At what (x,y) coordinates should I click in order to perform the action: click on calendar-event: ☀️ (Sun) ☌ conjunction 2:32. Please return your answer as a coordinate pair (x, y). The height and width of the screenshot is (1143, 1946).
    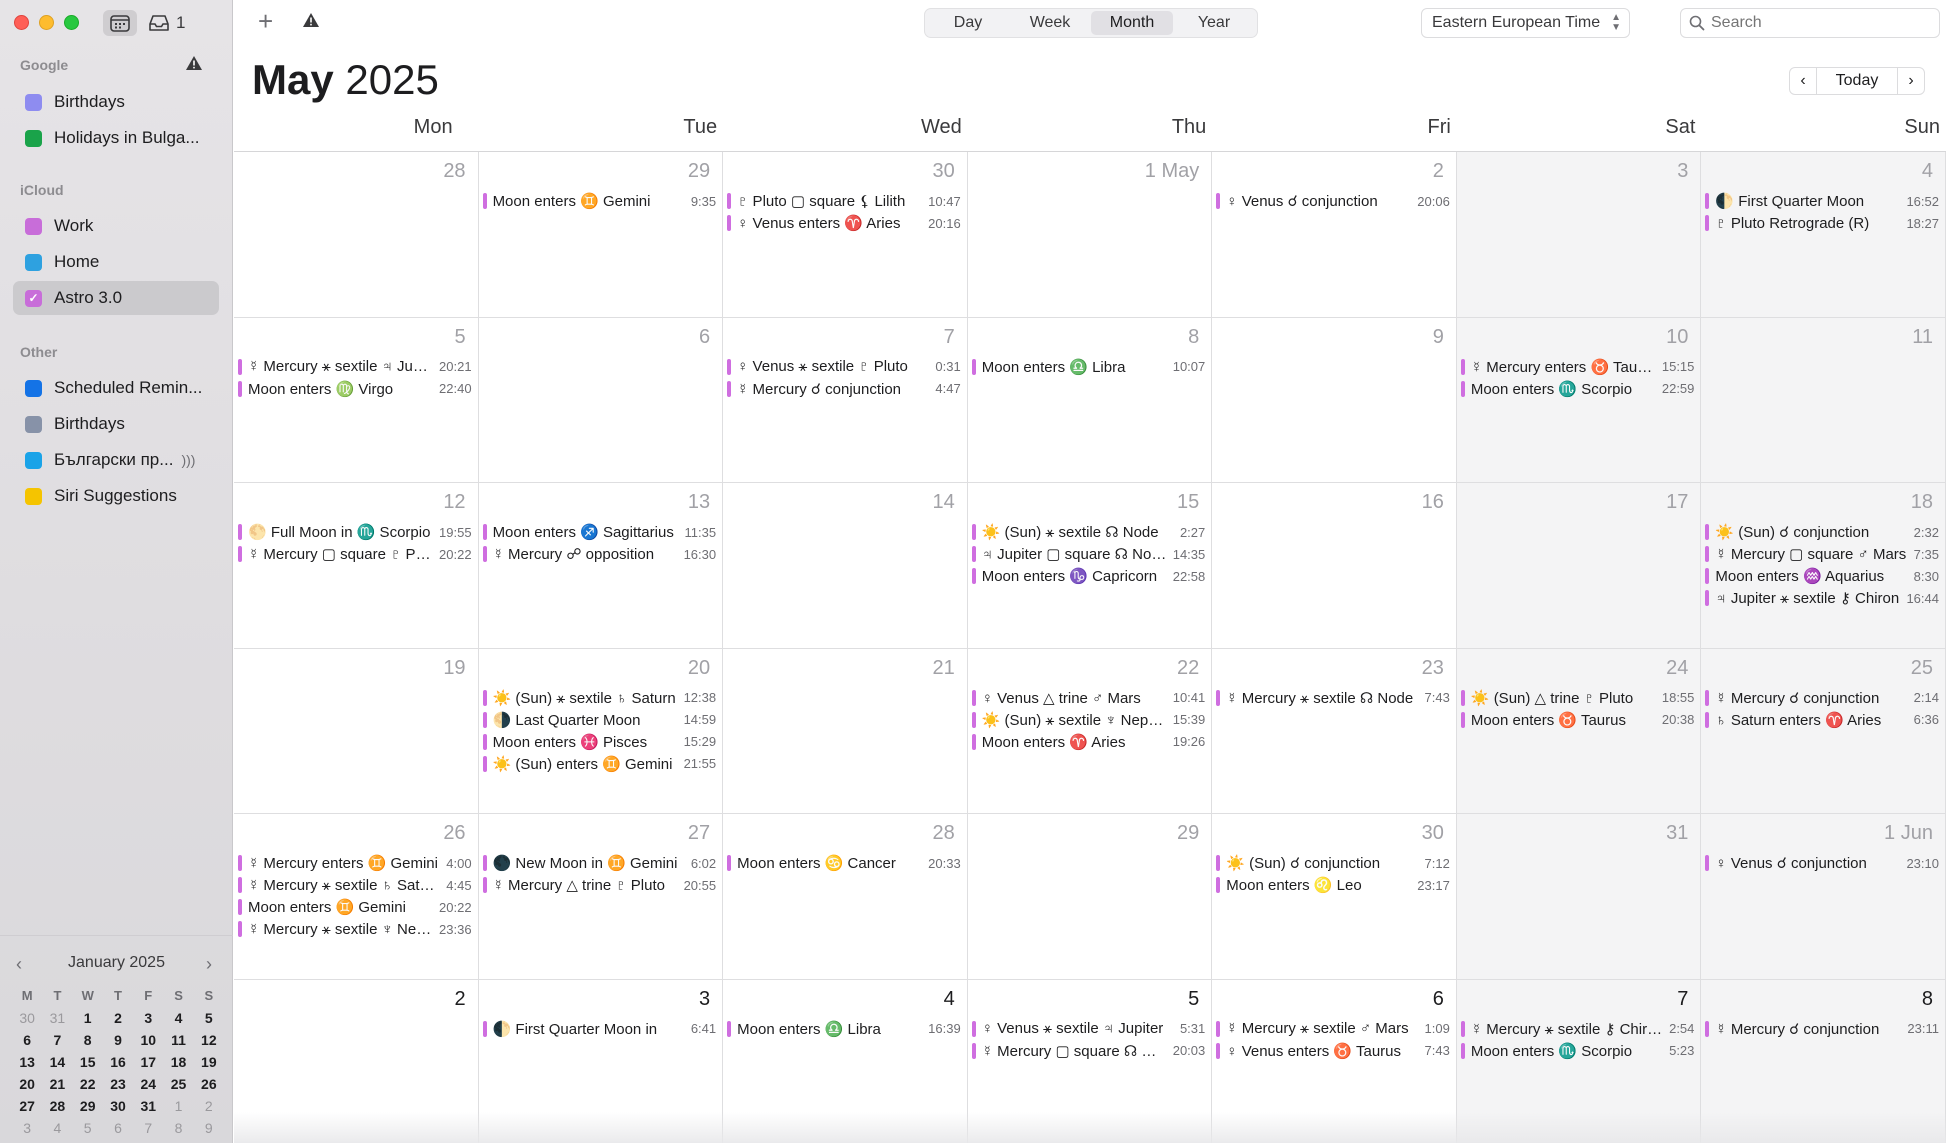
    Looking at the image, I should click on (1822, 532).